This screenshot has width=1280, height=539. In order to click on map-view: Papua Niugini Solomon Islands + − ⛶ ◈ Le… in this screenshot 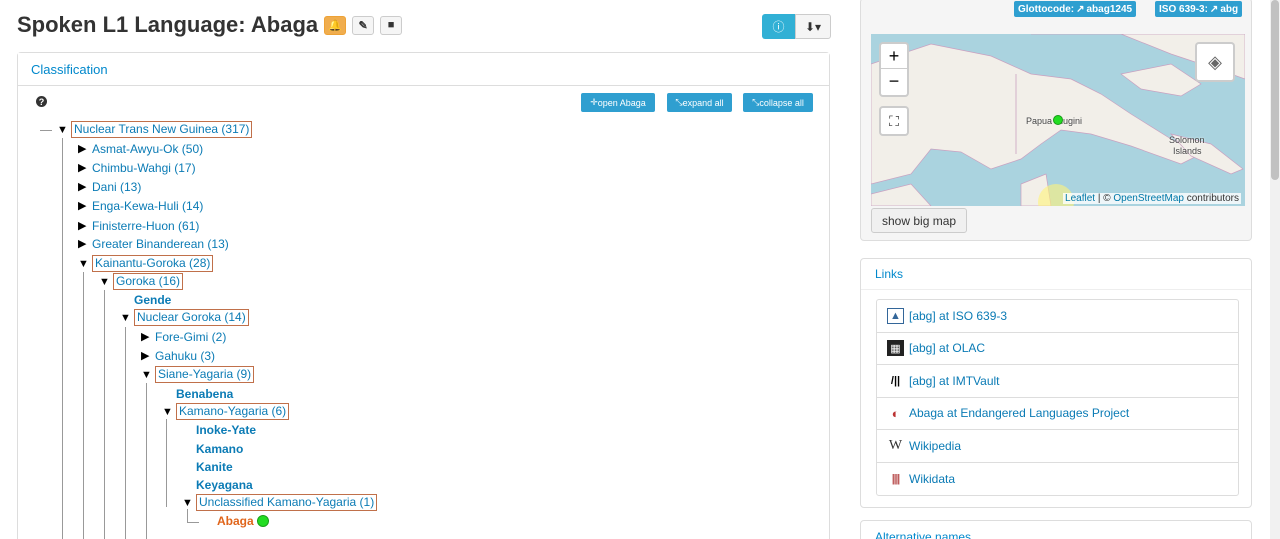, I will do `click(1058, 120)`.